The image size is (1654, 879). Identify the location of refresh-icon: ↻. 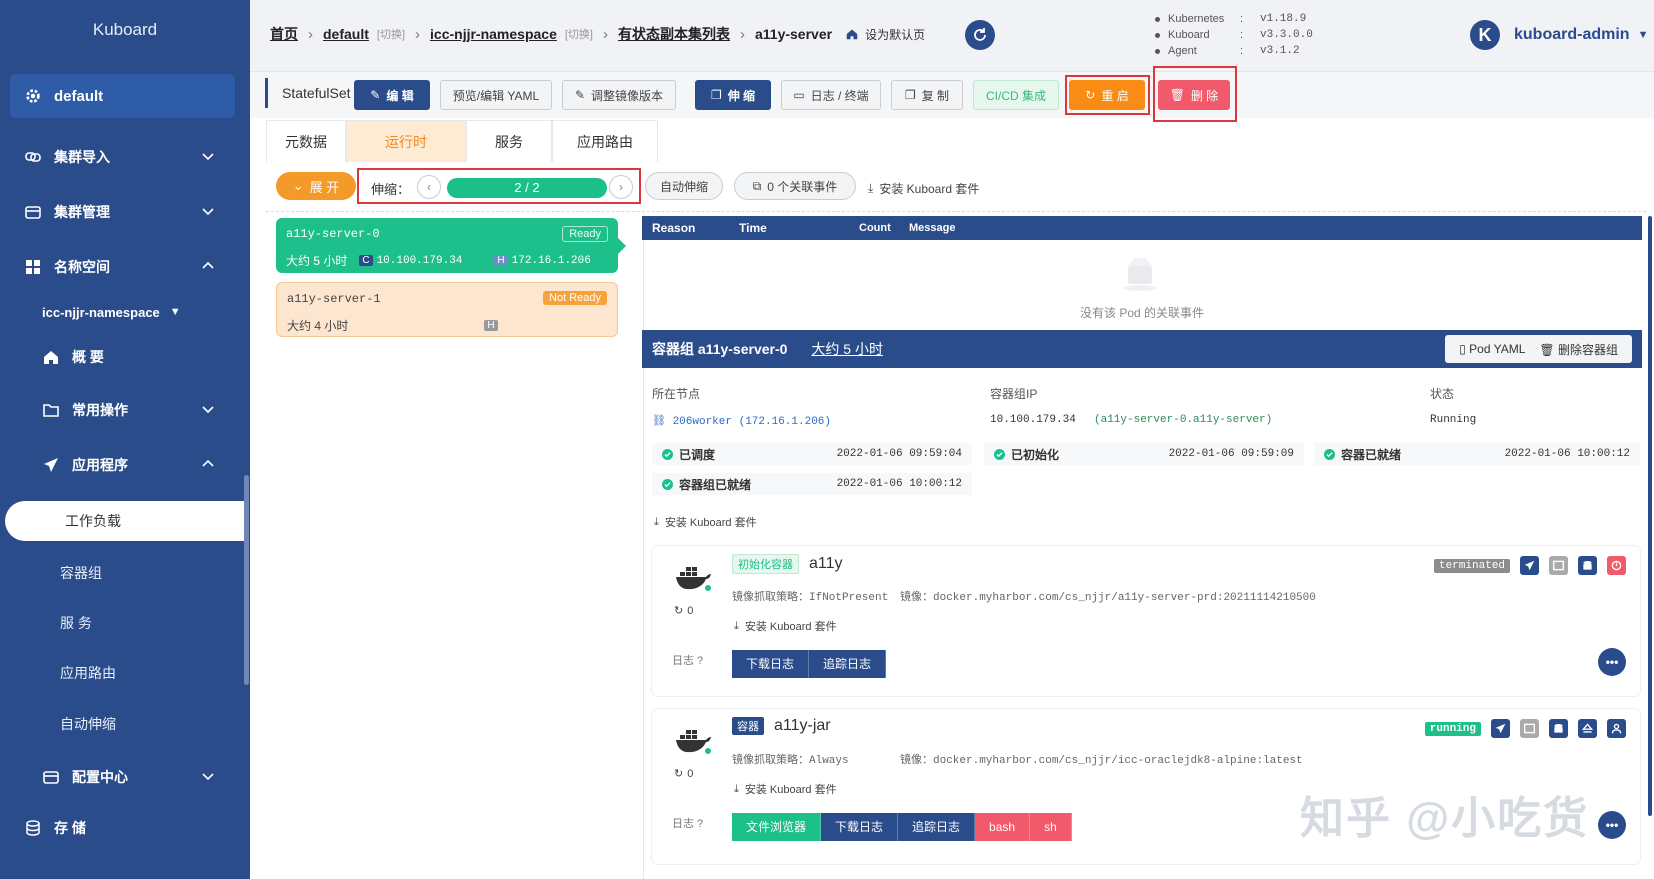
(679, 611).